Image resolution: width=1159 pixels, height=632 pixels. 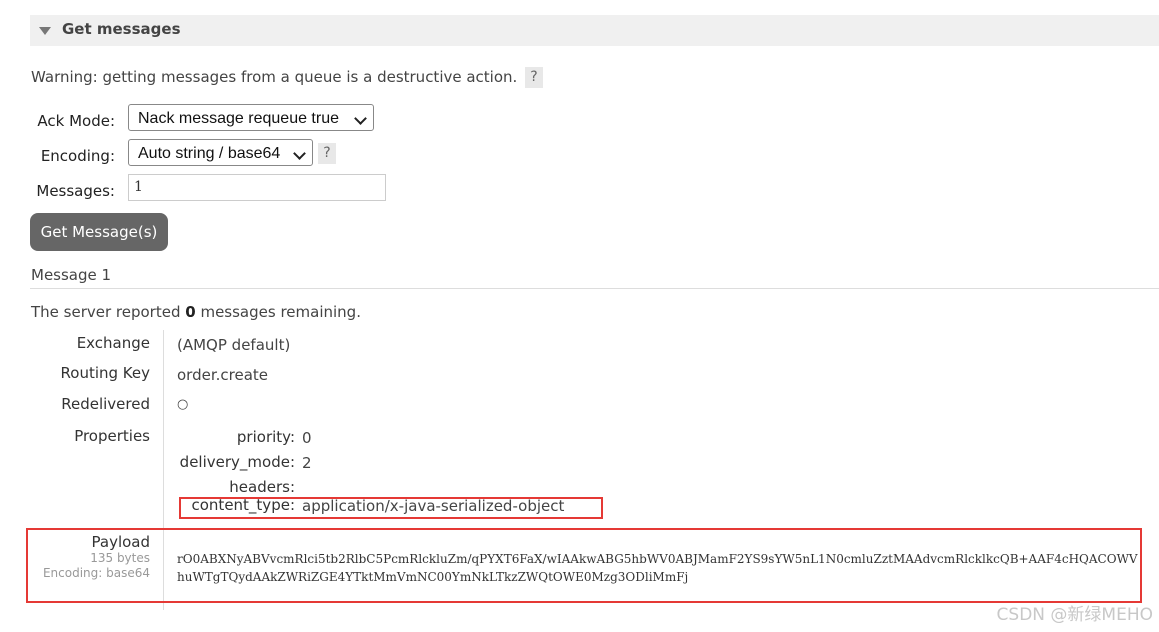 What do you see at coordinates (121, 542) in the screenshot?
I see `payload-label: Payload` at bounding box center [121, 542].